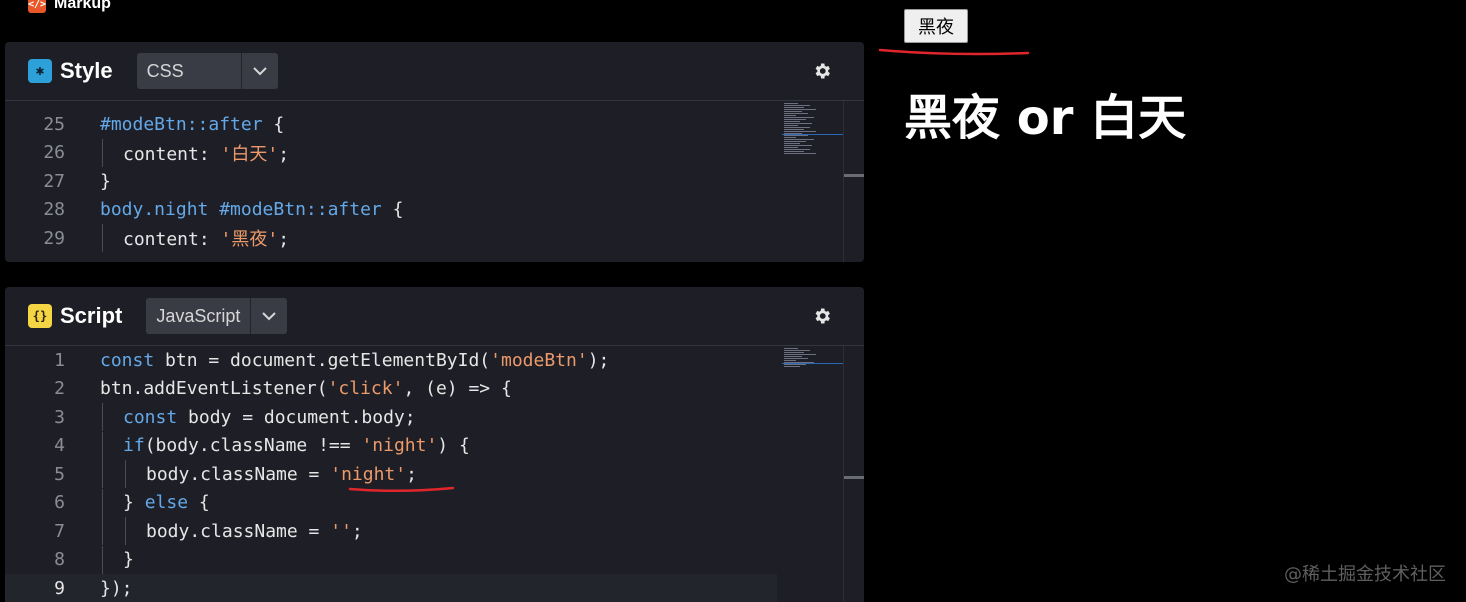  I want to click on script-language-select: JavaScript, so click(217, 316).